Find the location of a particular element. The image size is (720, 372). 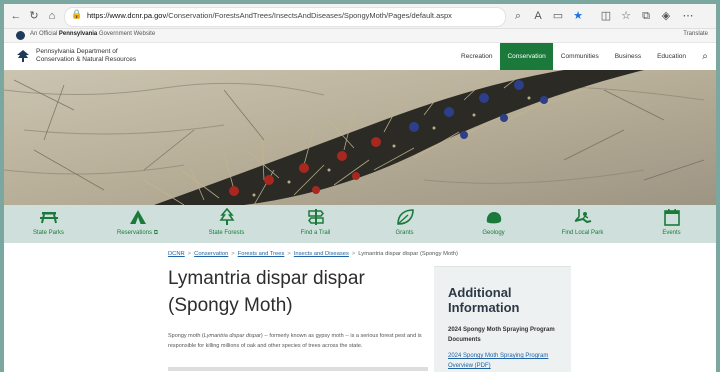

quick-link-state-forests: State Forests is located at coordinates (226, 224).